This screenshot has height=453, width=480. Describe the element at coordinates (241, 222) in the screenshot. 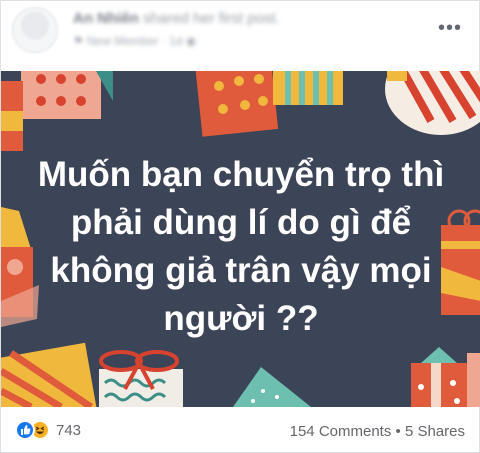

I see `image-text-line: phải dùng lí do gì để` at that location.